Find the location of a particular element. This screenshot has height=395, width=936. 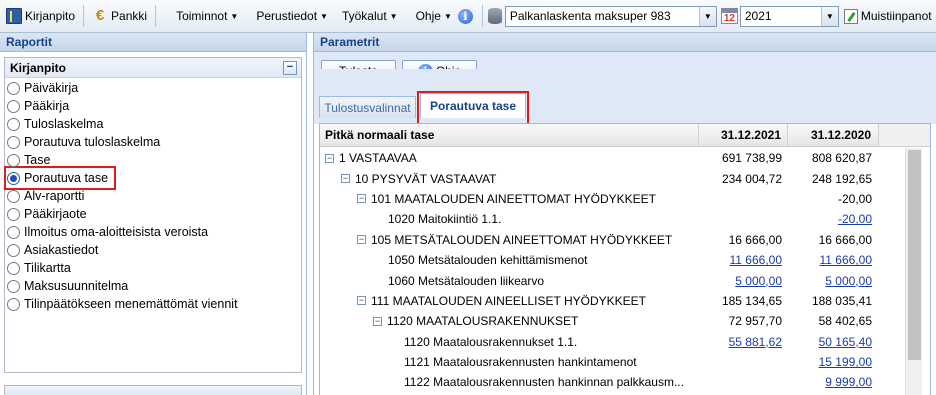

collapsed-group-header is located at coordinates (153, 390).